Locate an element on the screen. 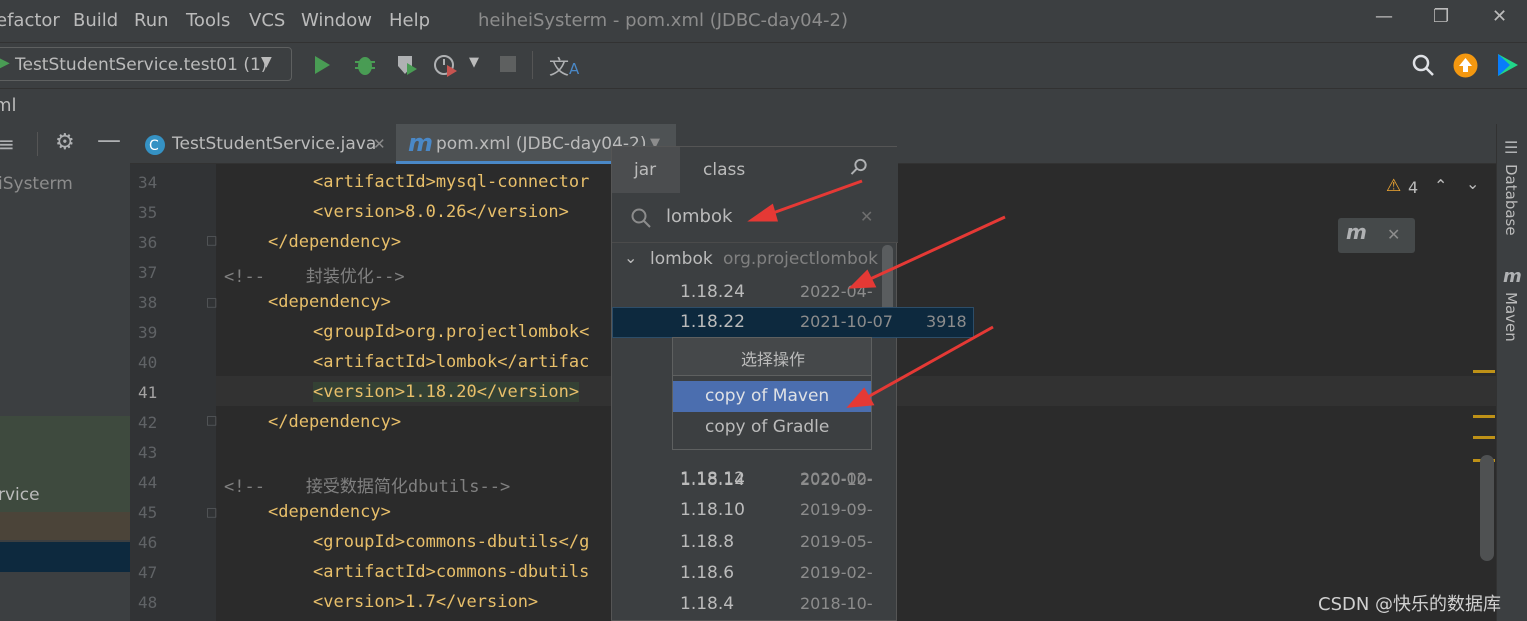 The image size is (1527, 621). version-date: 2019-02- is located at coordinates (836, 572).